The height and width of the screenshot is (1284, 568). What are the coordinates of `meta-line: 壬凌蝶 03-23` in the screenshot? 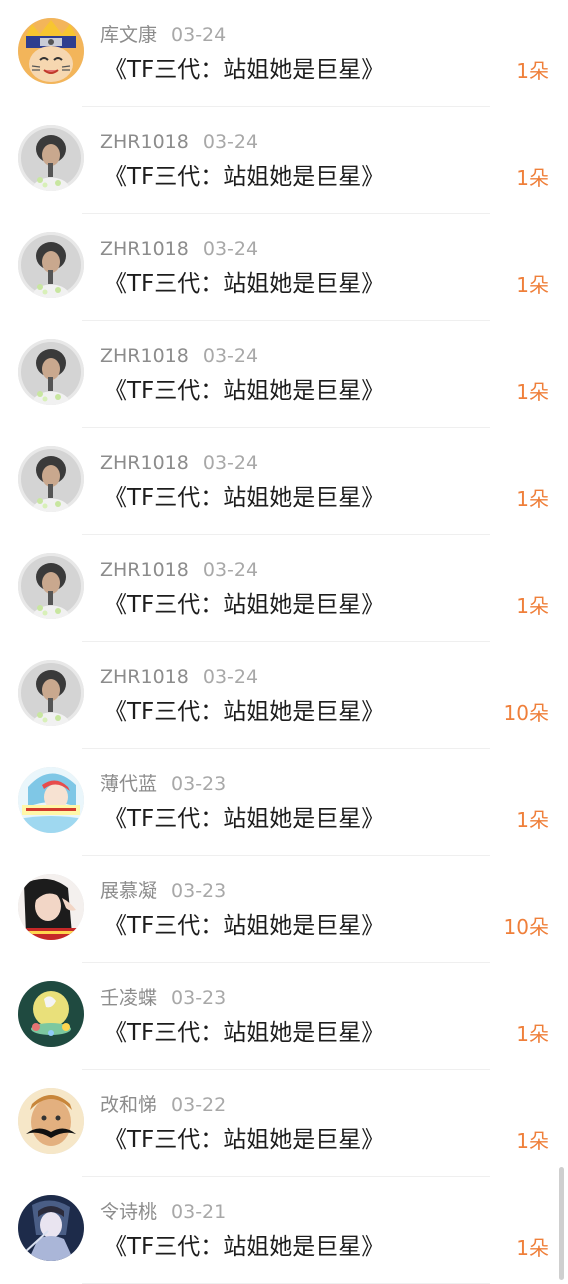 It's located at (163, 998).